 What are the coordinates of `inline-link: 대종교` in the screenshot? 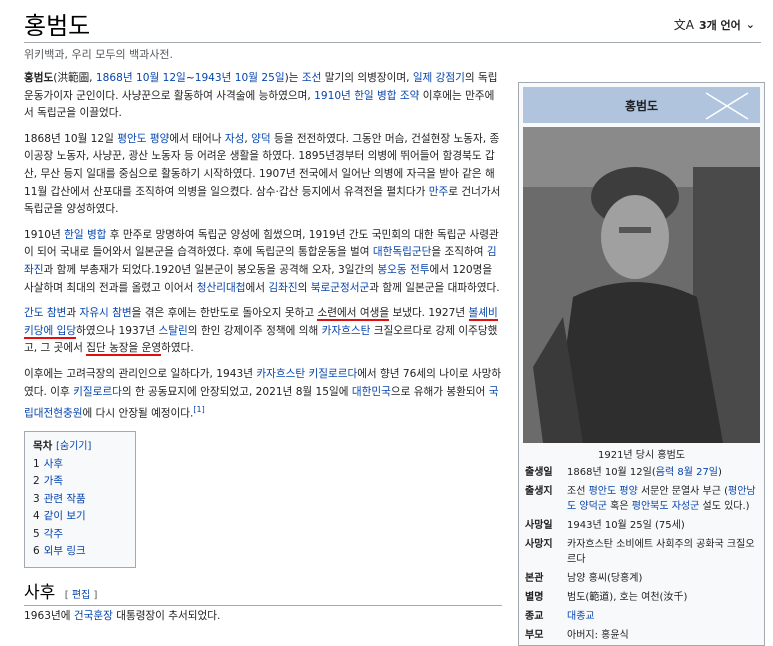 It's located at (581, 616).